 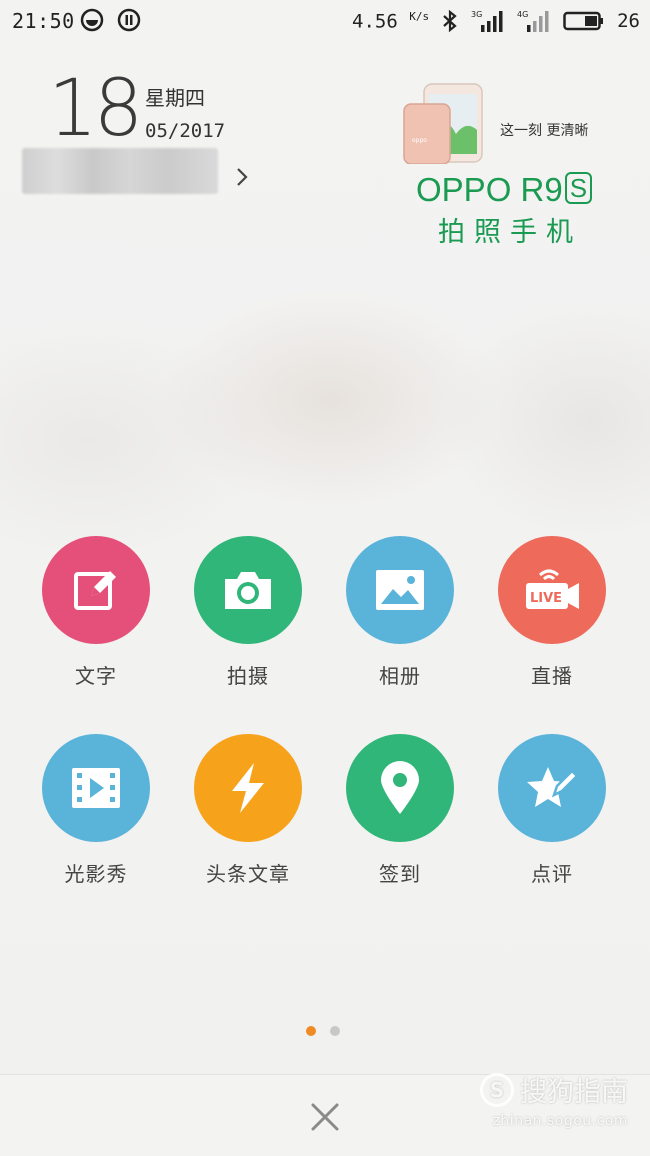 What do you see at coordinates (129, 20) in the screenshot?
I see `pause-icon` at bounding box center [129, 20].